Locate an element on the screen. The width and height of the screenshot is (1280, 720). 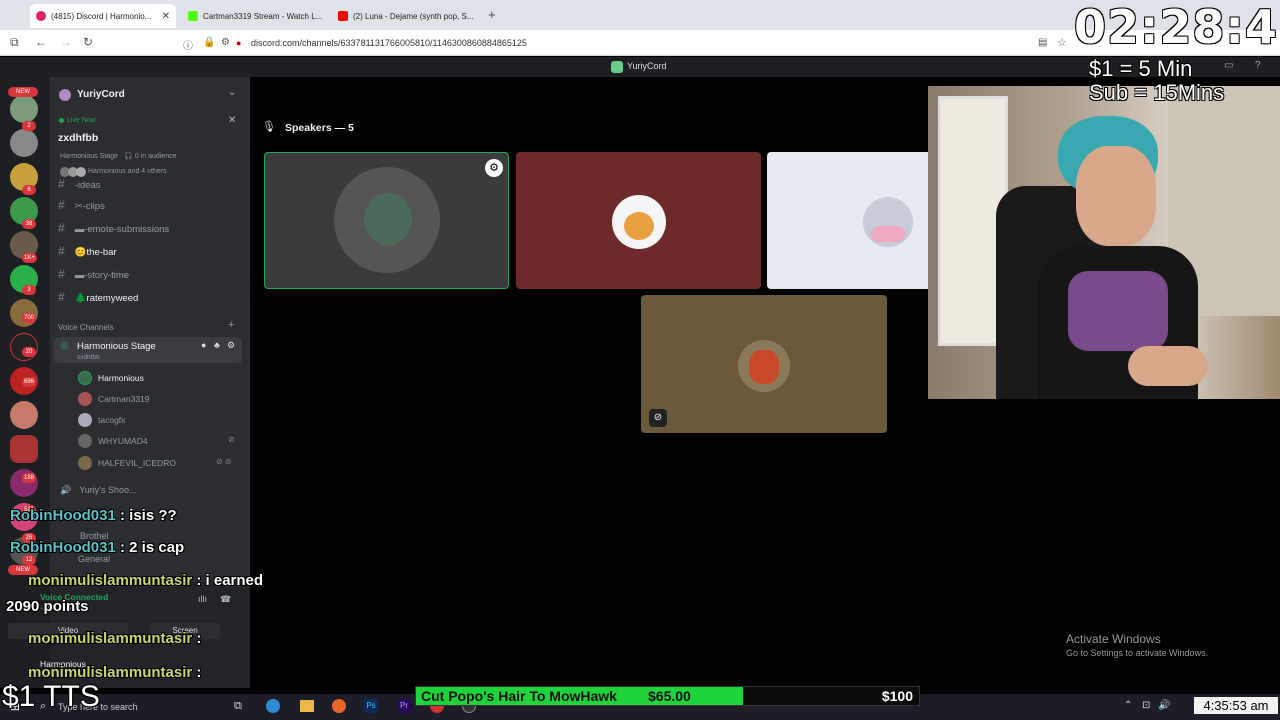
edge-icon is located at coordinates (273, 706).